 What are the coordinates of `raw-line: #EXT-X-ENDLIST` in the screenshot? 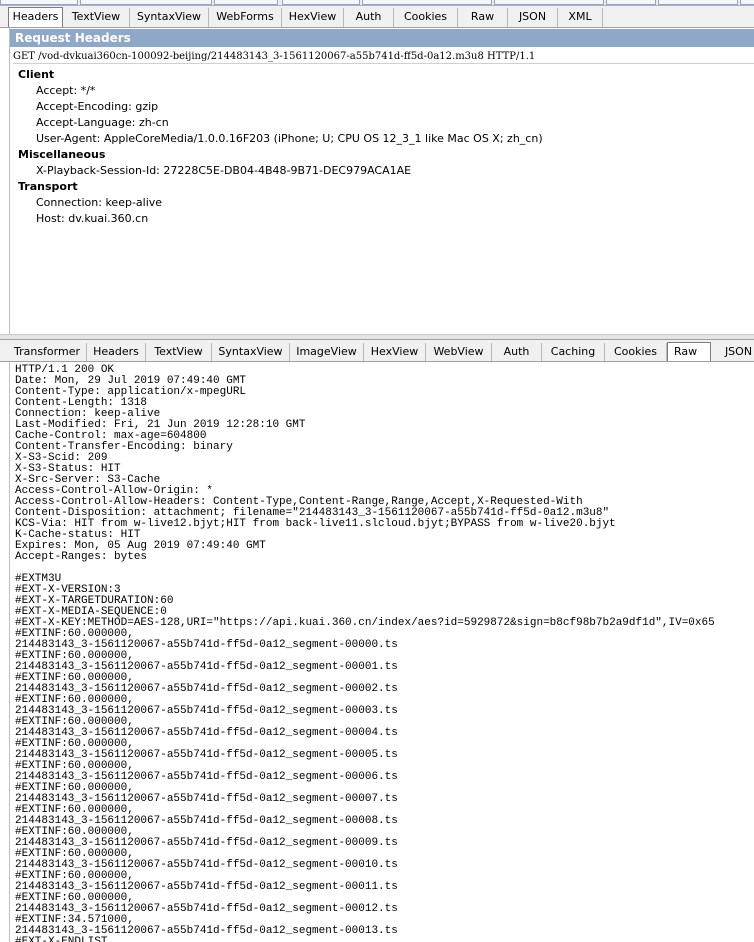 It's located at (61, 939).